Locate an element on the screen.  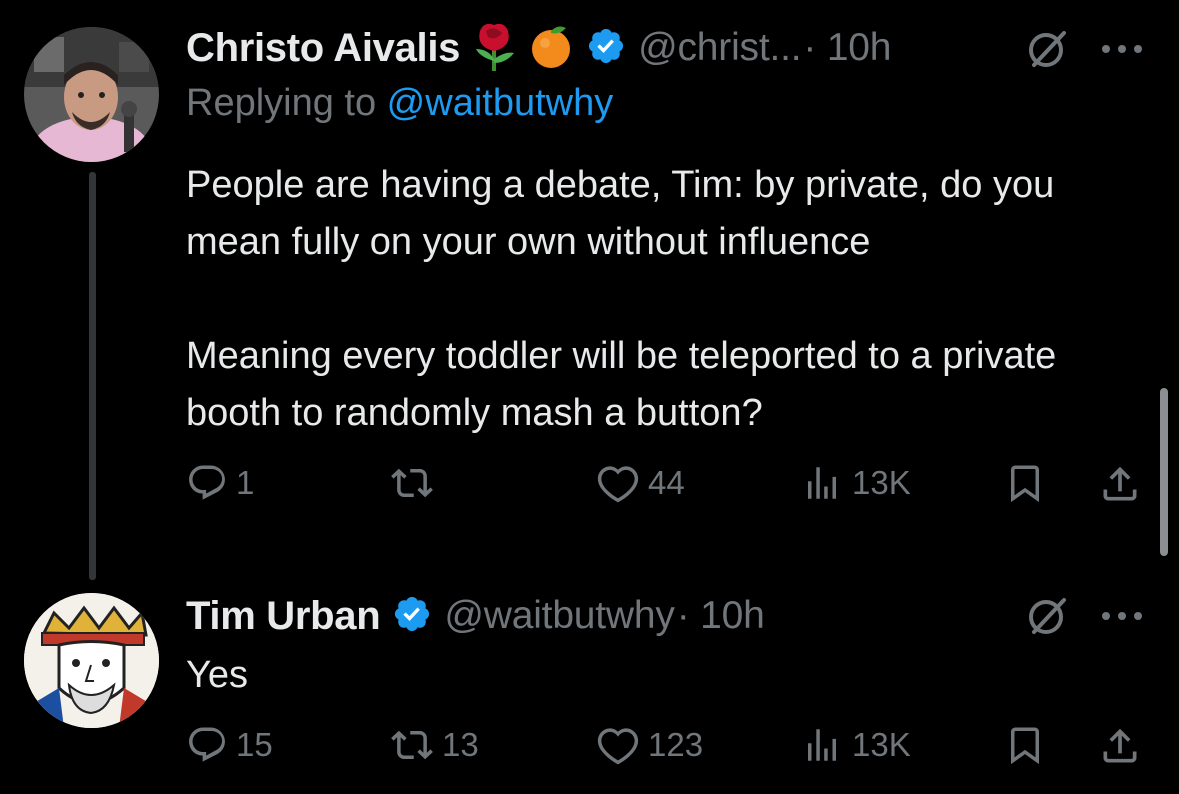
author-handle: @waitbutwhy is located at coordinates (559, 616).